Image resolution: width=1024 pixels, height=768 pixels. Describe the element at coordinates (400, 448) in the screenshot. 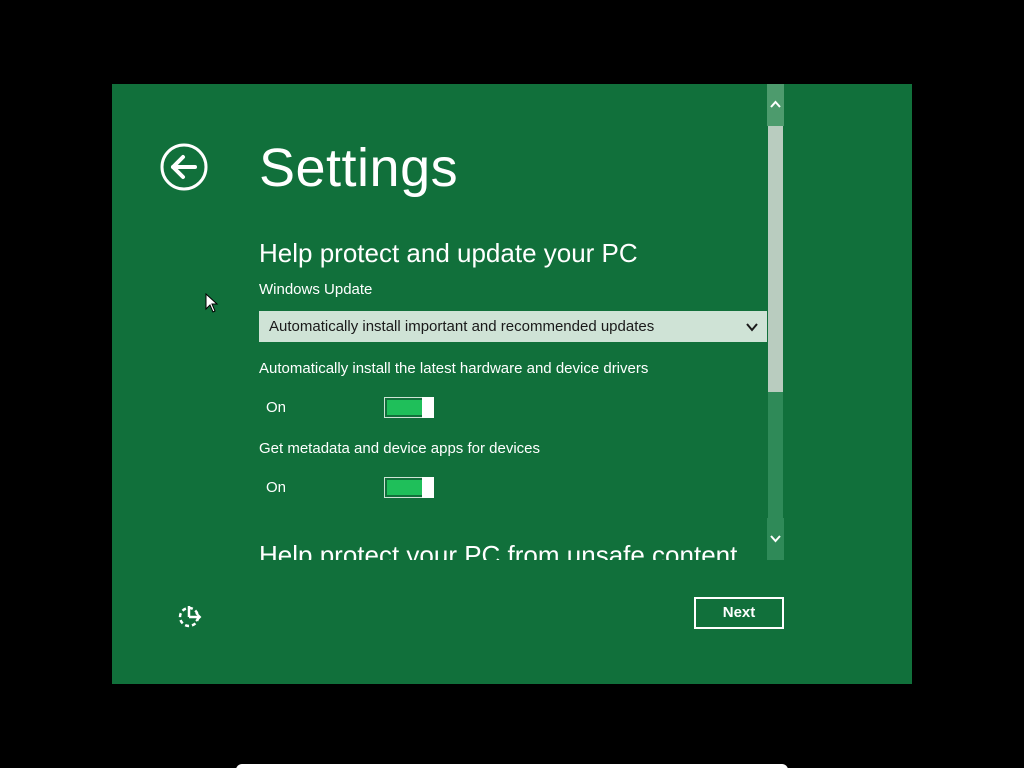

I see `metadata-label: Get metadata and device apps for devices` at that location.